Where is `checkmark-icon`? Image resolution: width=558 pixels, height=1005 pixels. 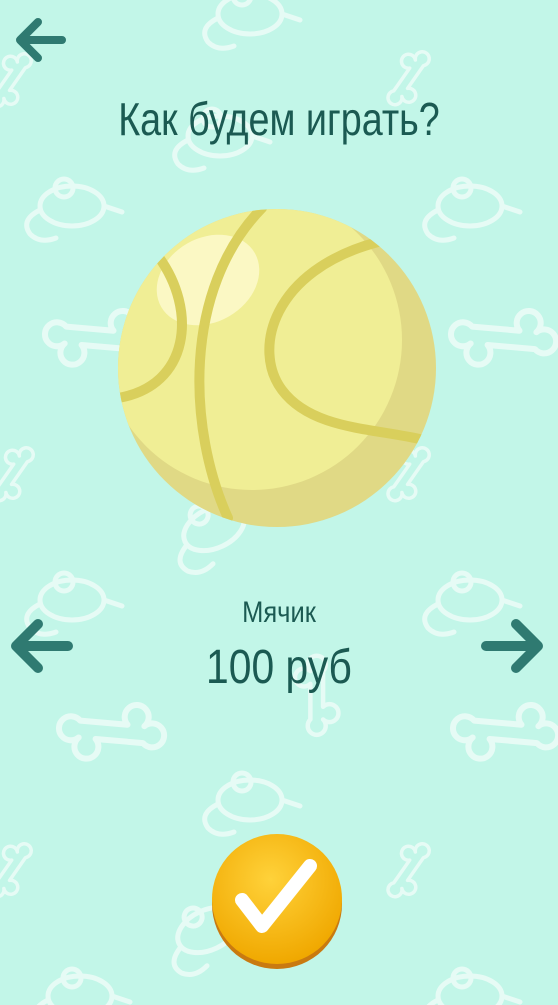
checkmark-icon is located at coordinates (277, 901).